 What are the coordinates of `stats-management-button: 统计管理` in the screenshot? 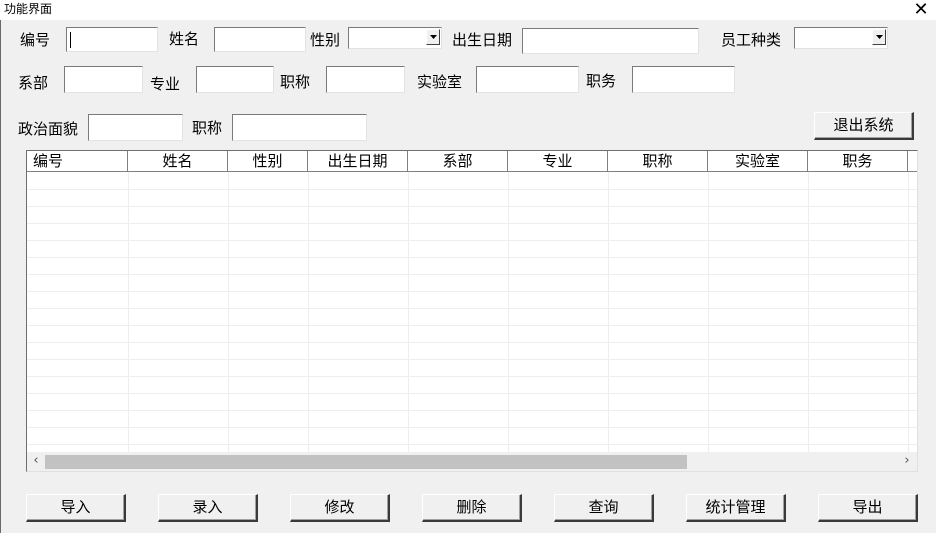 It's located at (736, 508).